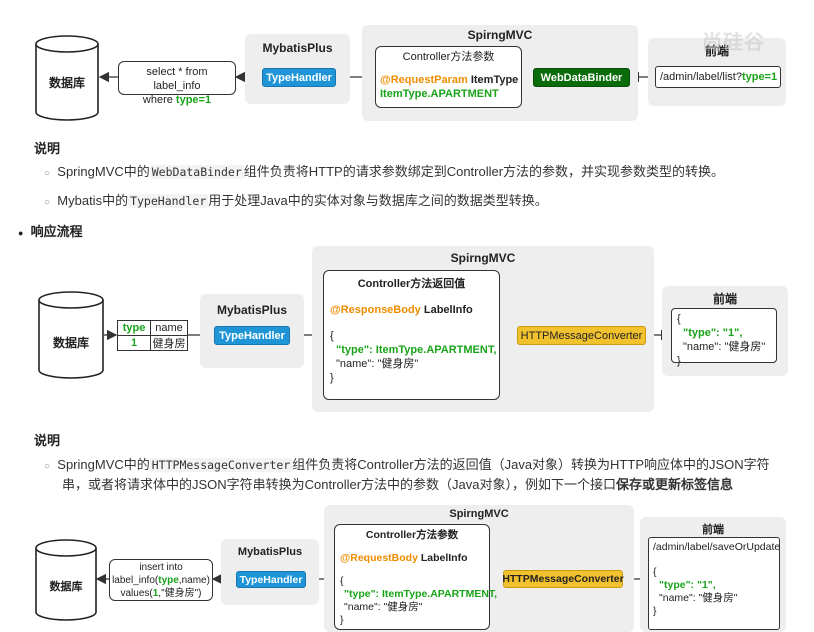 The width and height of the screenshot is (814, 632). I want to click on table-header-type: type, so click(134, 328).